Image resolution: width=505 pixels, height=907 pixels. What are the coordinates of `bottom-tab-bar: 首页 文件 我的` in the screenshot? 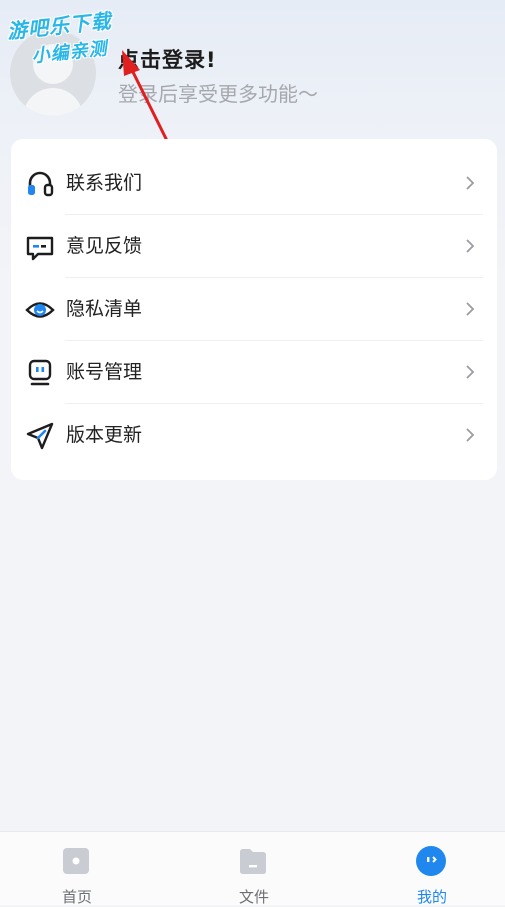 It's located at (252, 868).